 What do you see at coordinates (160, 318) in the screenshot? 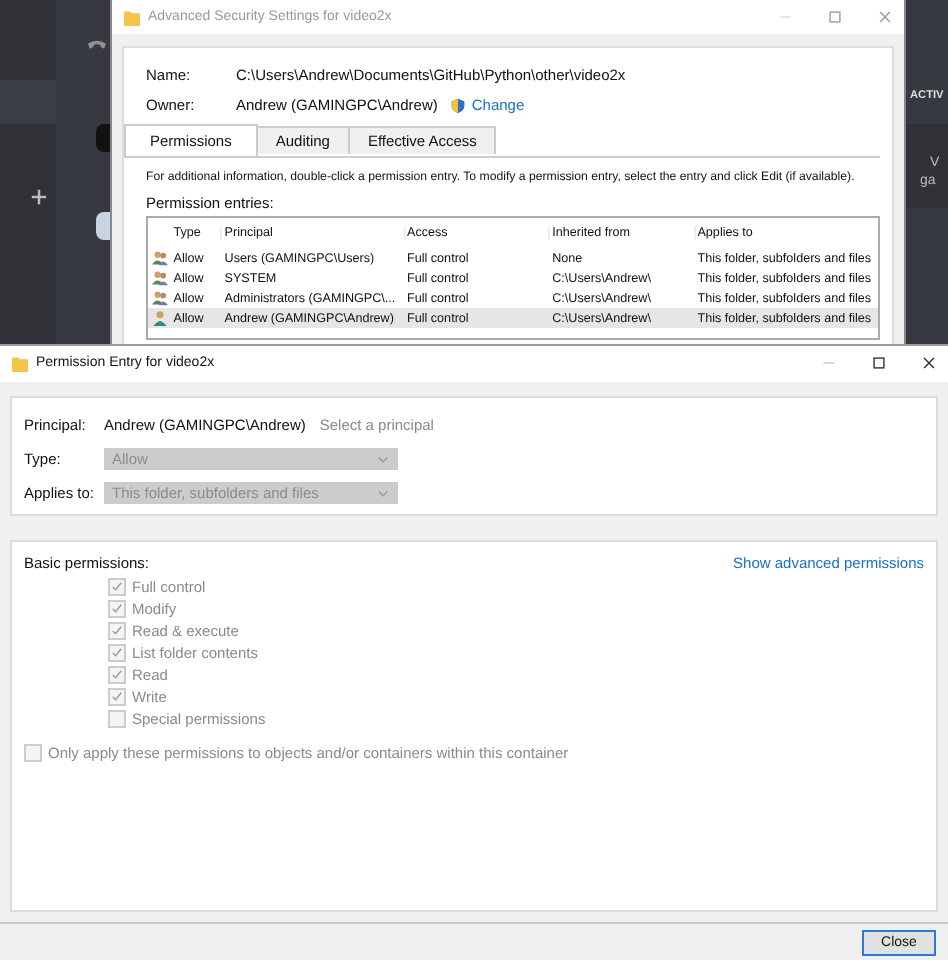
I see `user-icon` at bounding box center [160, 318].